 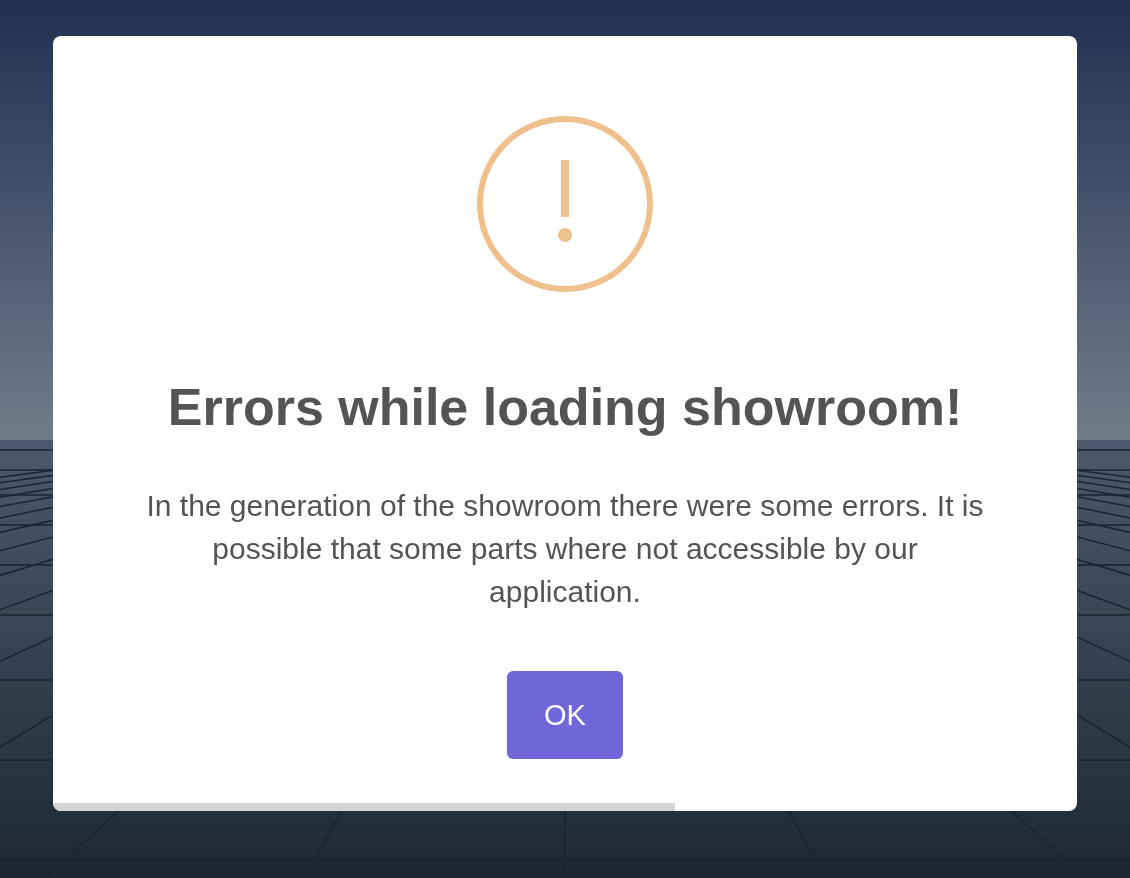 What do you see at coordinates (565, 549) in the screenshot?
I see `dialog-message: In the generation of the showroom there were some errors. It is possible that some parts where not accessible by our application.` at bounding box center [565, 549].